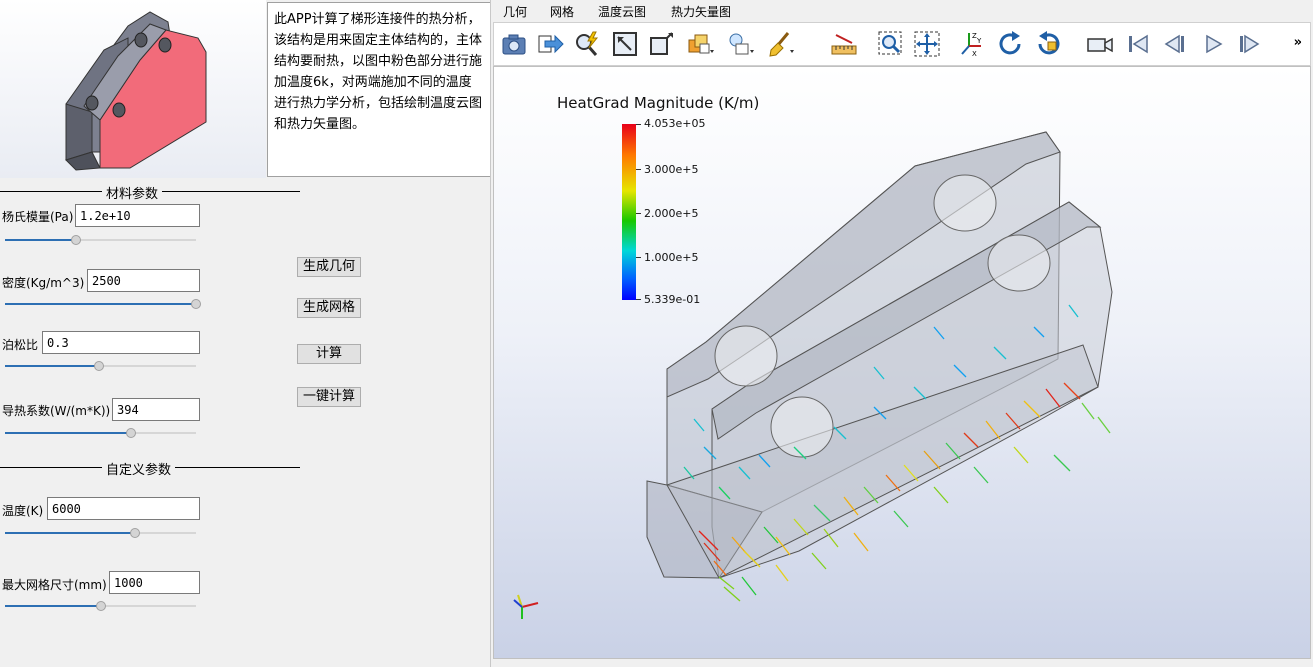 The height and width of the screenshot is (667, 1313). Describe the element at coordinates (974, 54) in the screenshot. I see `svg-text: X` at that location.